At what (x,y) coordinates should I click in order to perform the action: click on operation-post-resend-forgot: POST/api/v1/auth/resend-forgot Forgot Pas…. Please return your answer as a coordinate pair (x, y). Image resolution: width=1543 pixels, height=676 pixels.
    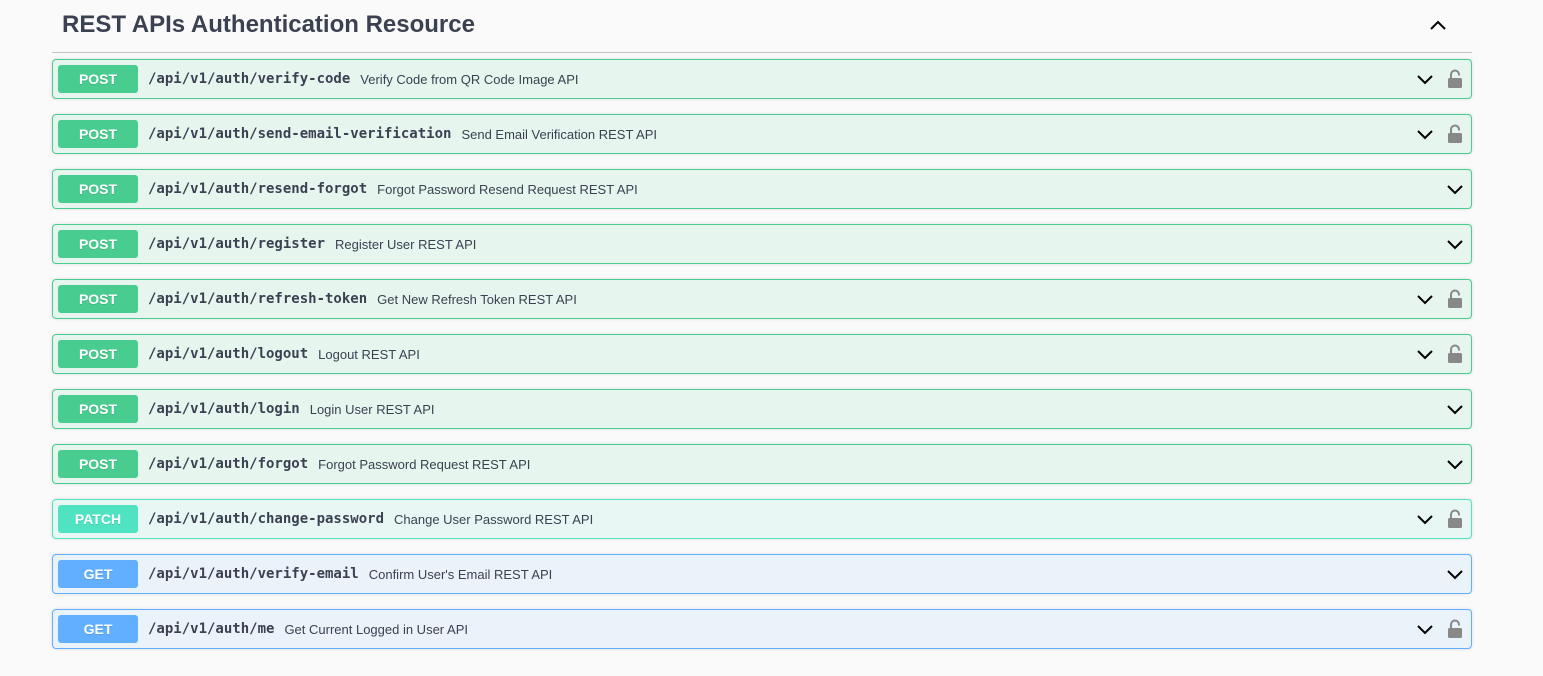
    Looking at the image, I should click on (762, 189).